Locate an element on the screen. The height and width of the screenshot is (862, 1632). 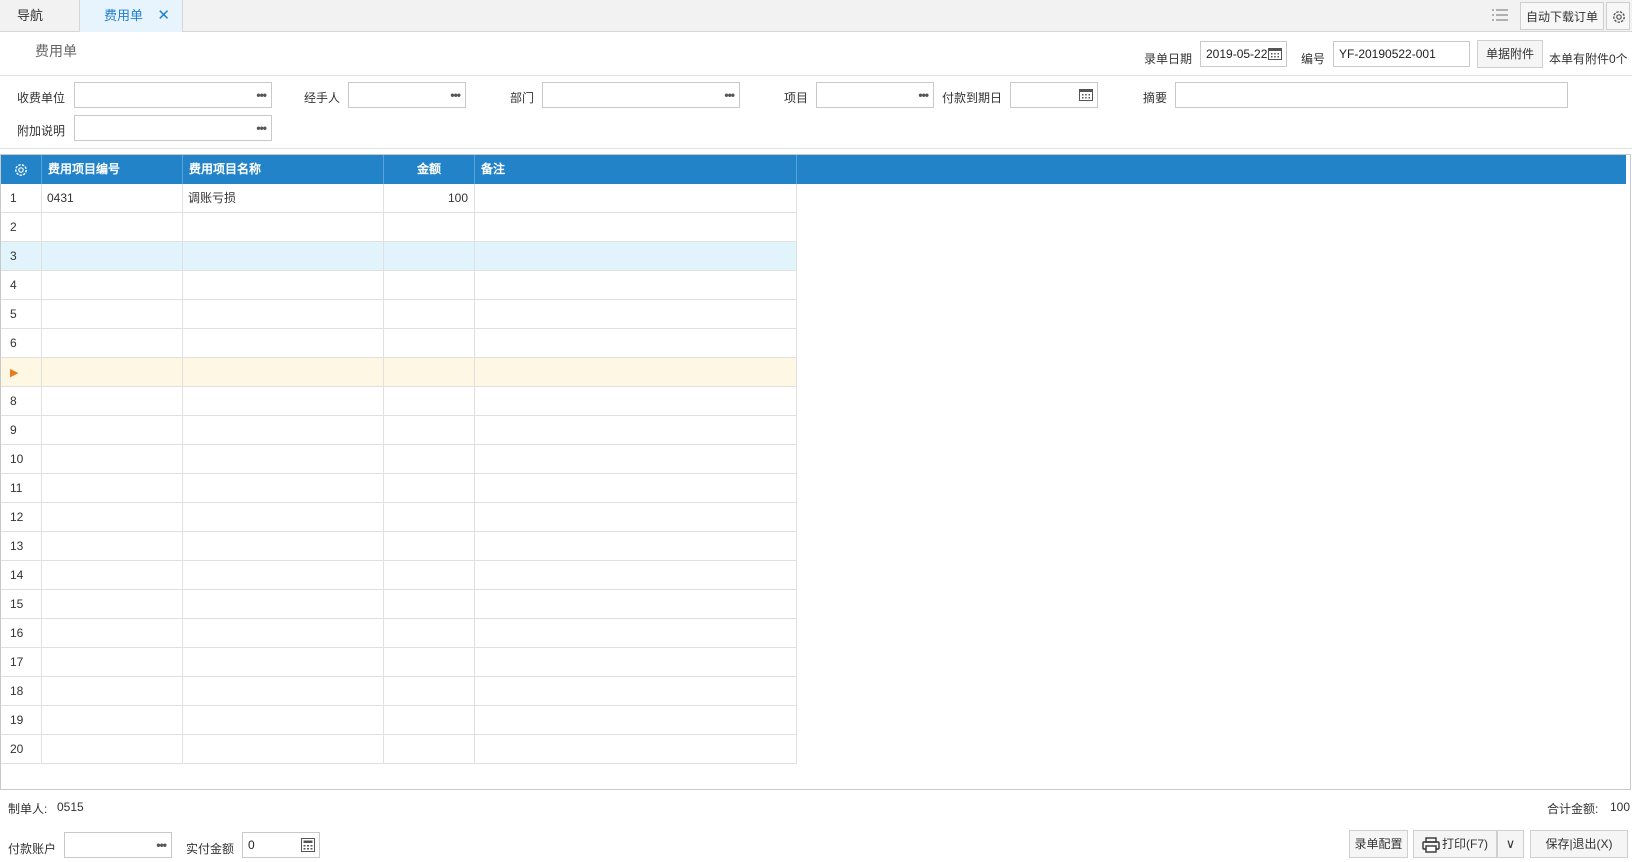
payee-lookup-icon: ••• is located at coordinates (261, 95).